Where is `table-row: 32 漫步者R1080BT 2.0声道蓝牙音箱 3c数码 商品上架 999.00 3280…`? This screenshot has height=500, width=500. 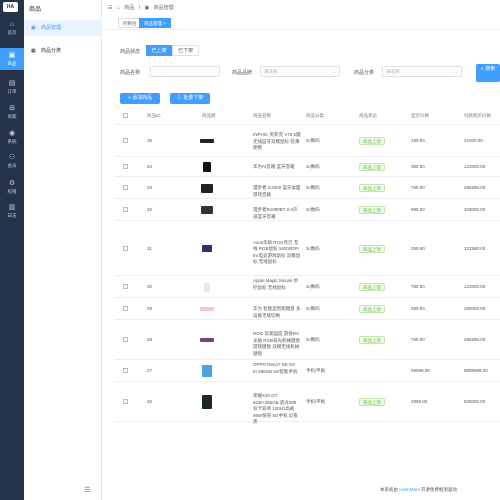 table-row: 32 漫步者R1080BT 2.0声道蓝牙音箱 3c数码 商品上架 999.00 3280… is located at coordinates (307, 210).